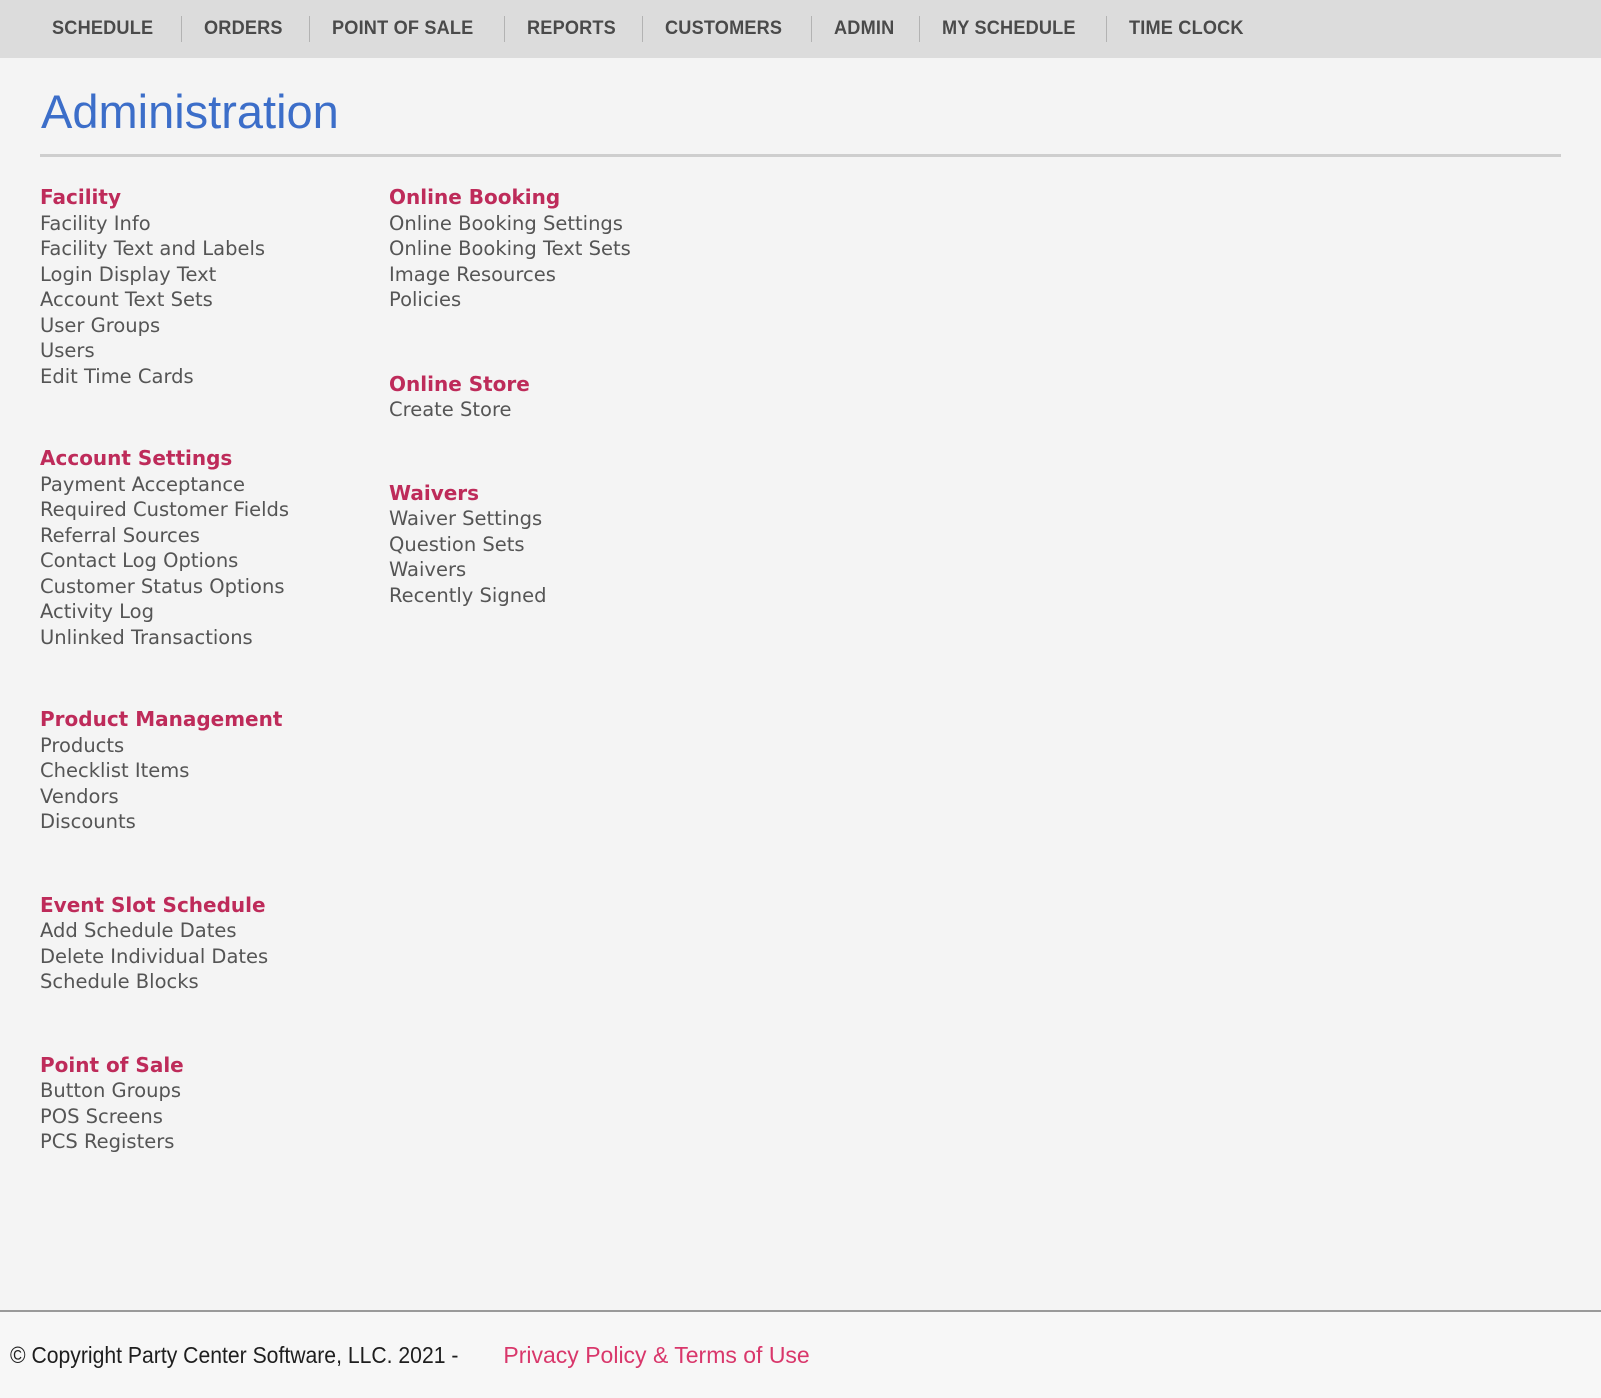 Image resolution: width=1601 pixels, height=1398 pixels. Describe the element at coordinates (214, 982) in the screenshot. I see `link-schedule-blocks: Schedule Blocks` at that location.